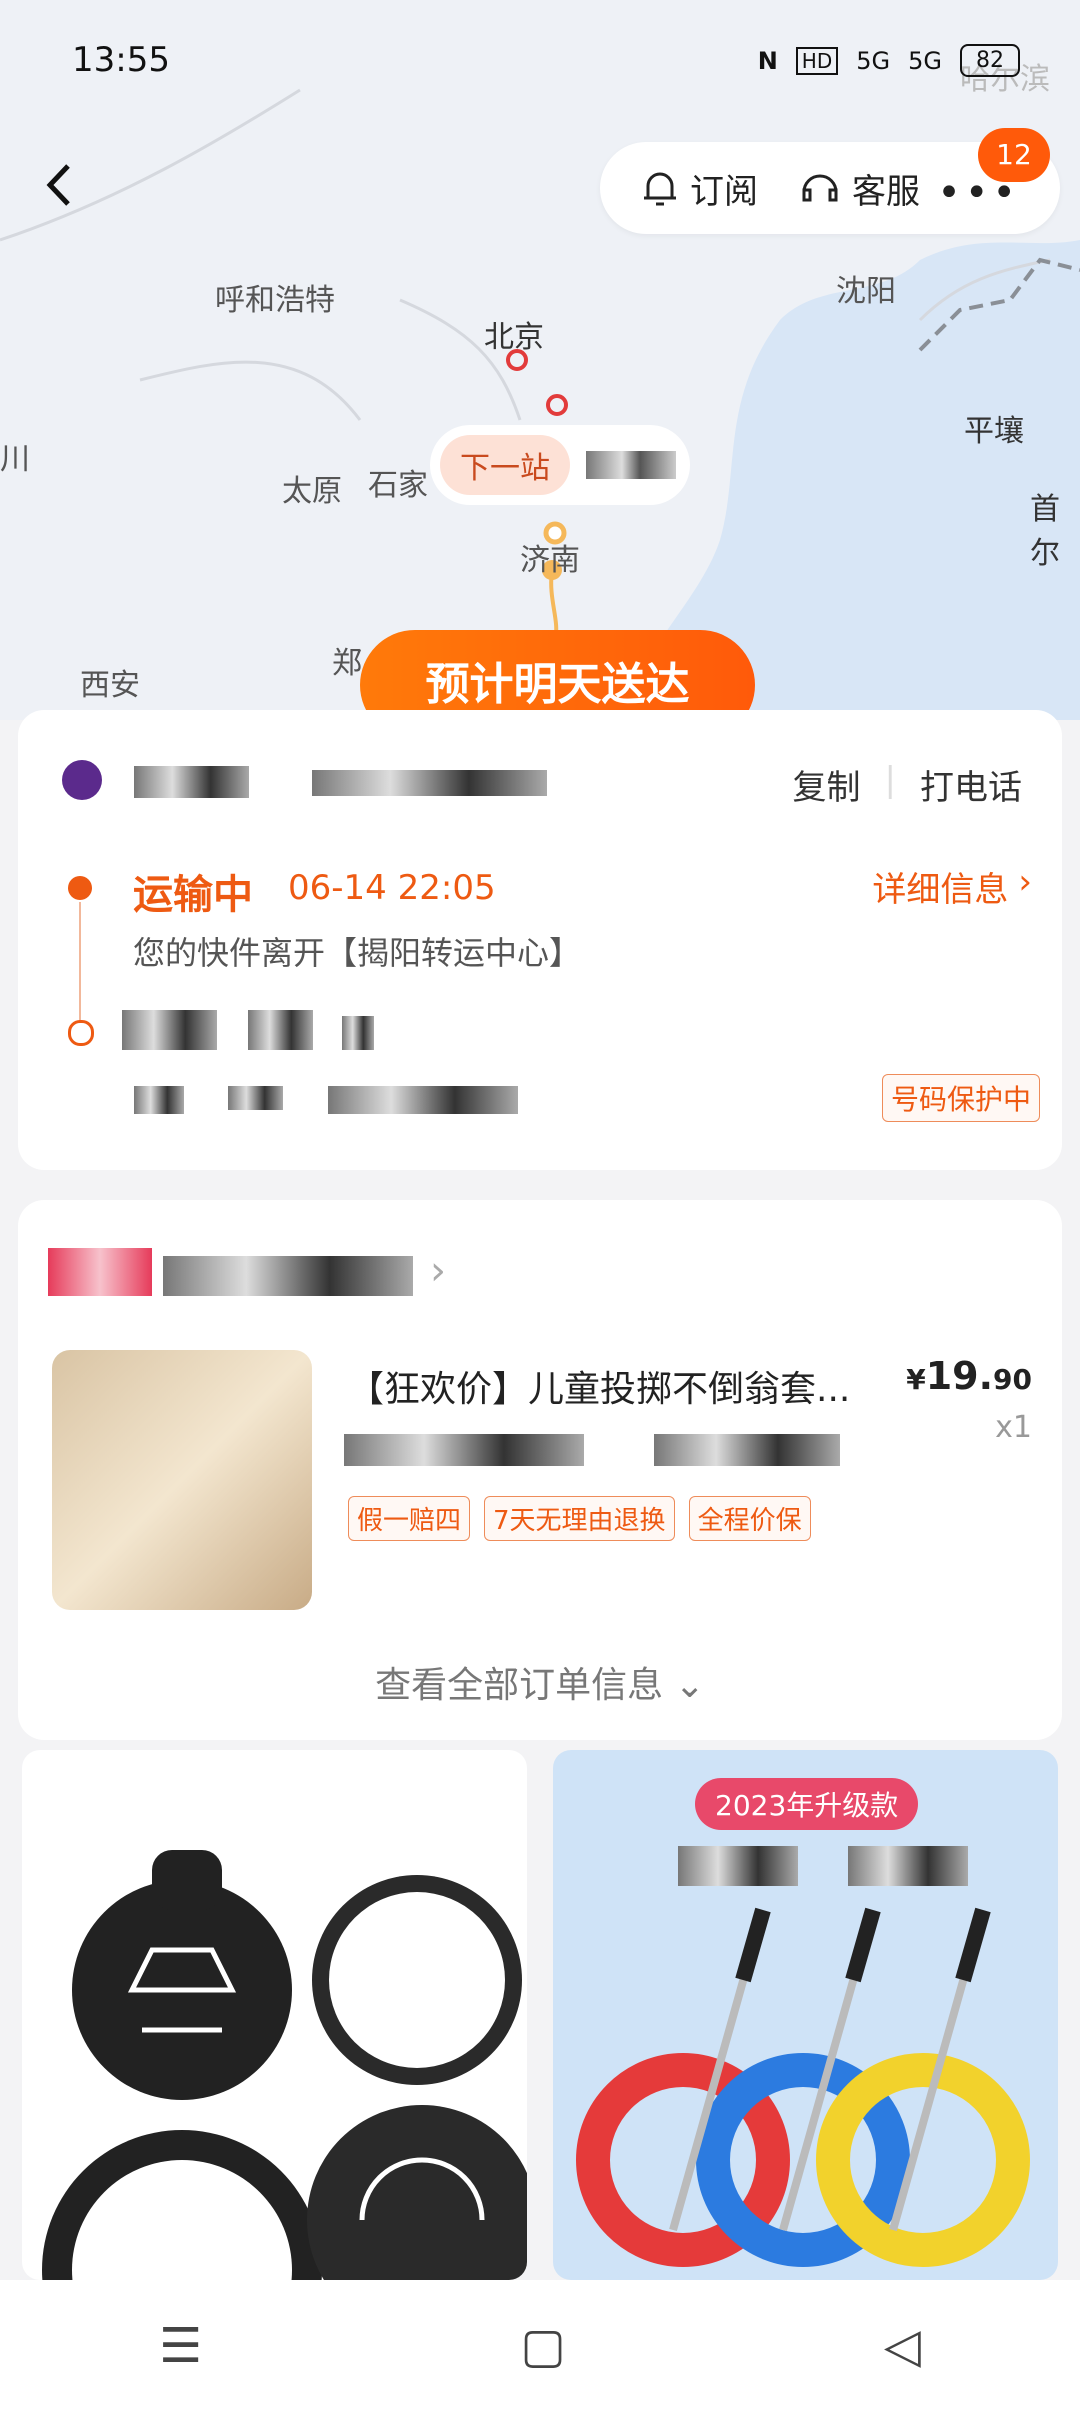 This screenshot has height=2412, width=1080. Describe the element at coordinates (80, 888) in the screenshot. I see `status-dot` at that location.